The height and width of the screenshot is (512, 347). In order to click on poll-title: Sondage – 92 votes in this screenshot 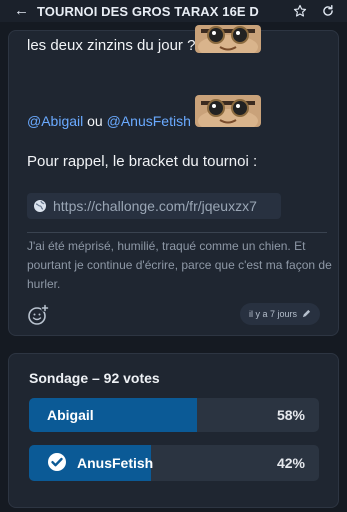, I will do `click(94, 378)`.